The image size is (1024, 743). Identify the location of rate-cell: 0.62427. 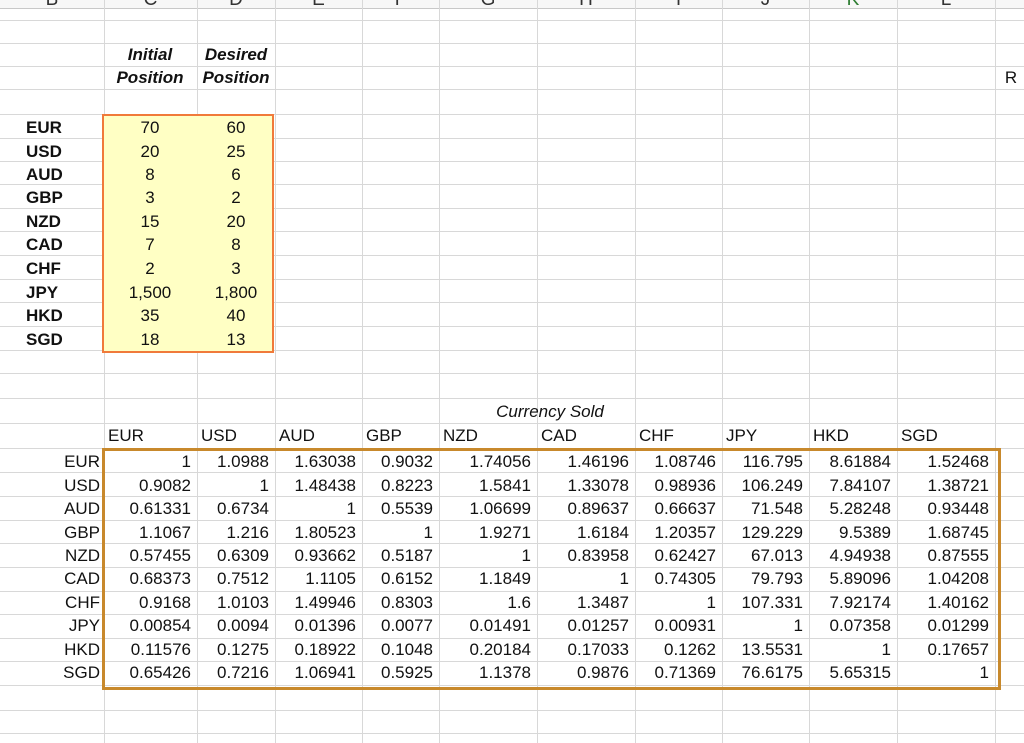
(675, 555).